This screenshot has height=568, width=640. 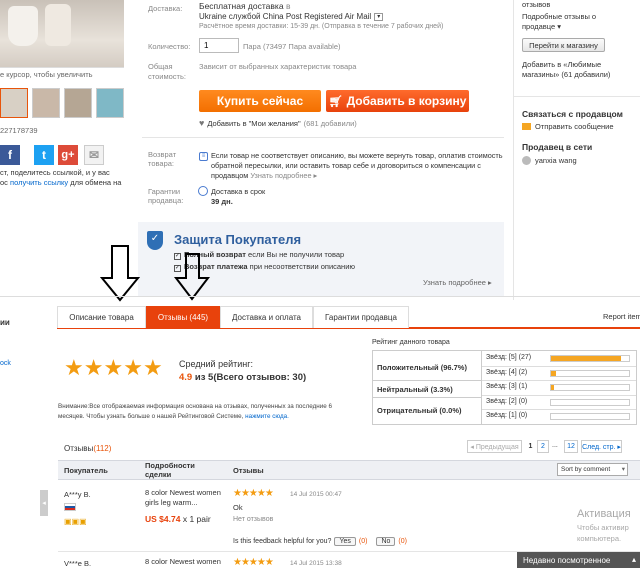 I want to click on detailed-reviews: Подробные отзывы о, so click(x=559, y=16).